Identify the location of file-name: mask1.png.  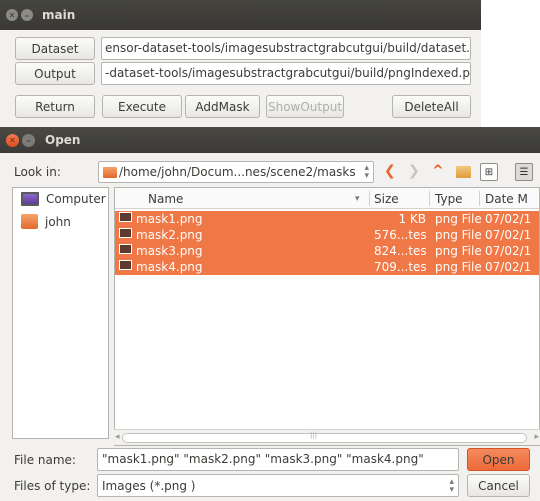
(169, 219).